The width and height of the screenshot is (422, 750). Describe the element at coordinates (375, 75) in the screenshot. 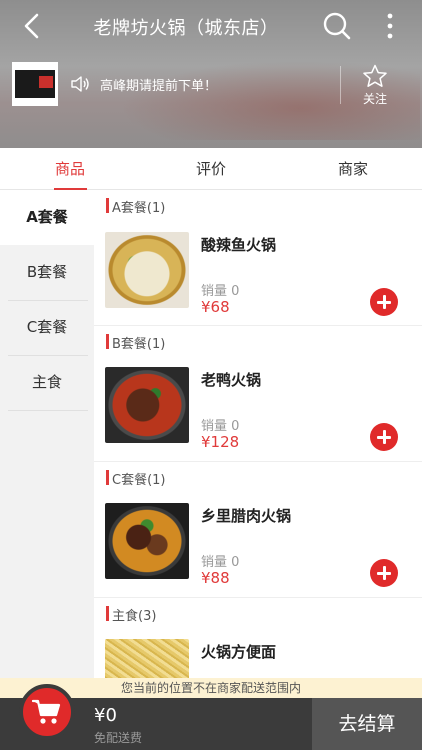

I see `star-icon` at that location.